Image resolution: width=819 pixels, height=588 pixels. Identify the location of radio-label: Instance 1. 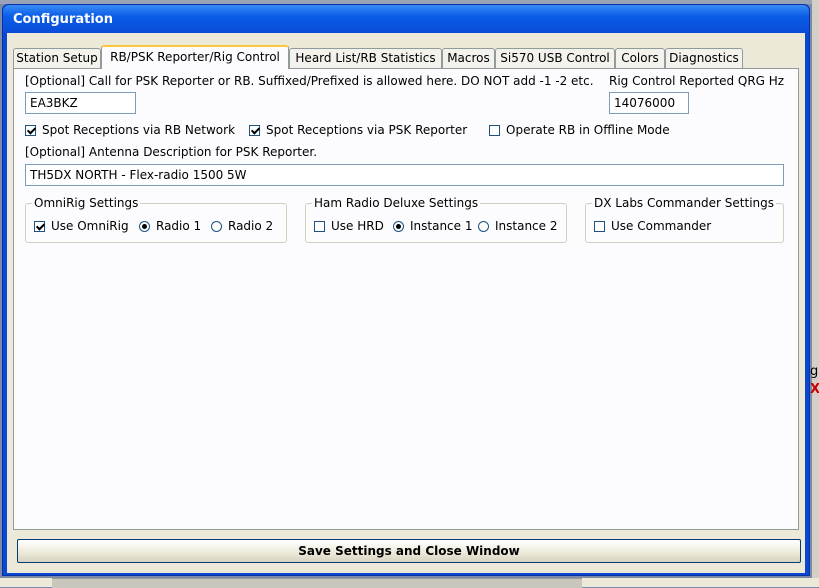
(441, 226).